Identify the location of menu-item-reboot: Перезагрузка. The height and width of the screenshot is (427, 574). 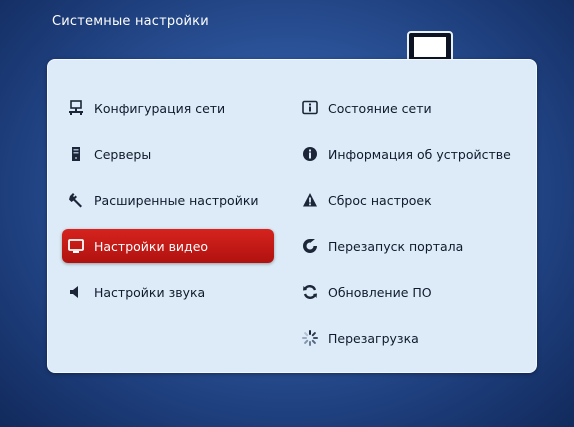
(413, 338).